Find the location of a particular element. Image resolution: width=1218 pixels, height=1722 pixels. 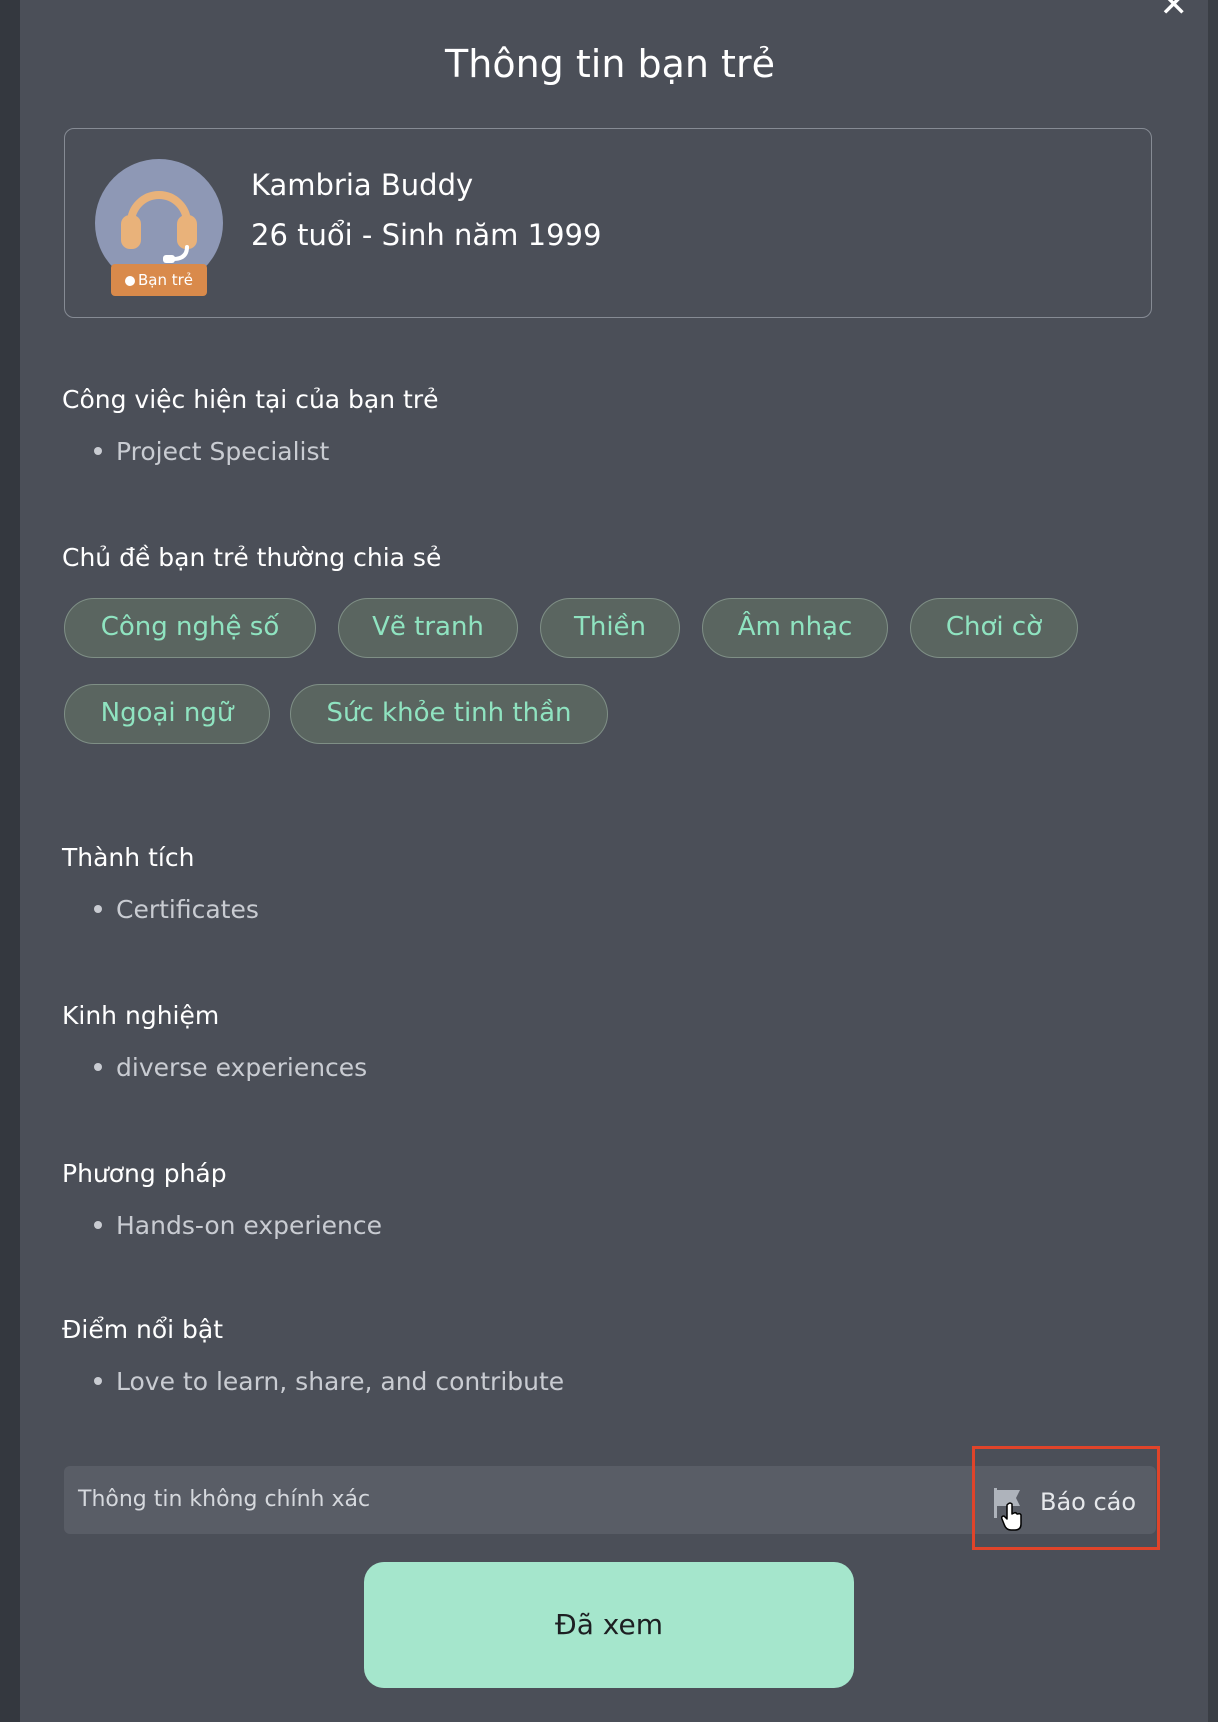

highlights-item: Love to learn, share, and contribute is located at coordinates (329, 1382).